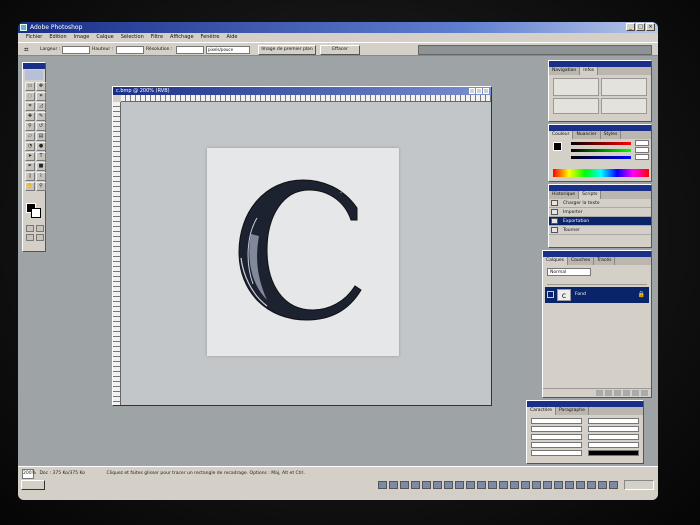 This screenshot has width=700, height=525. I want to click on crop-tool-icon: ⌗, so click(29, 50).